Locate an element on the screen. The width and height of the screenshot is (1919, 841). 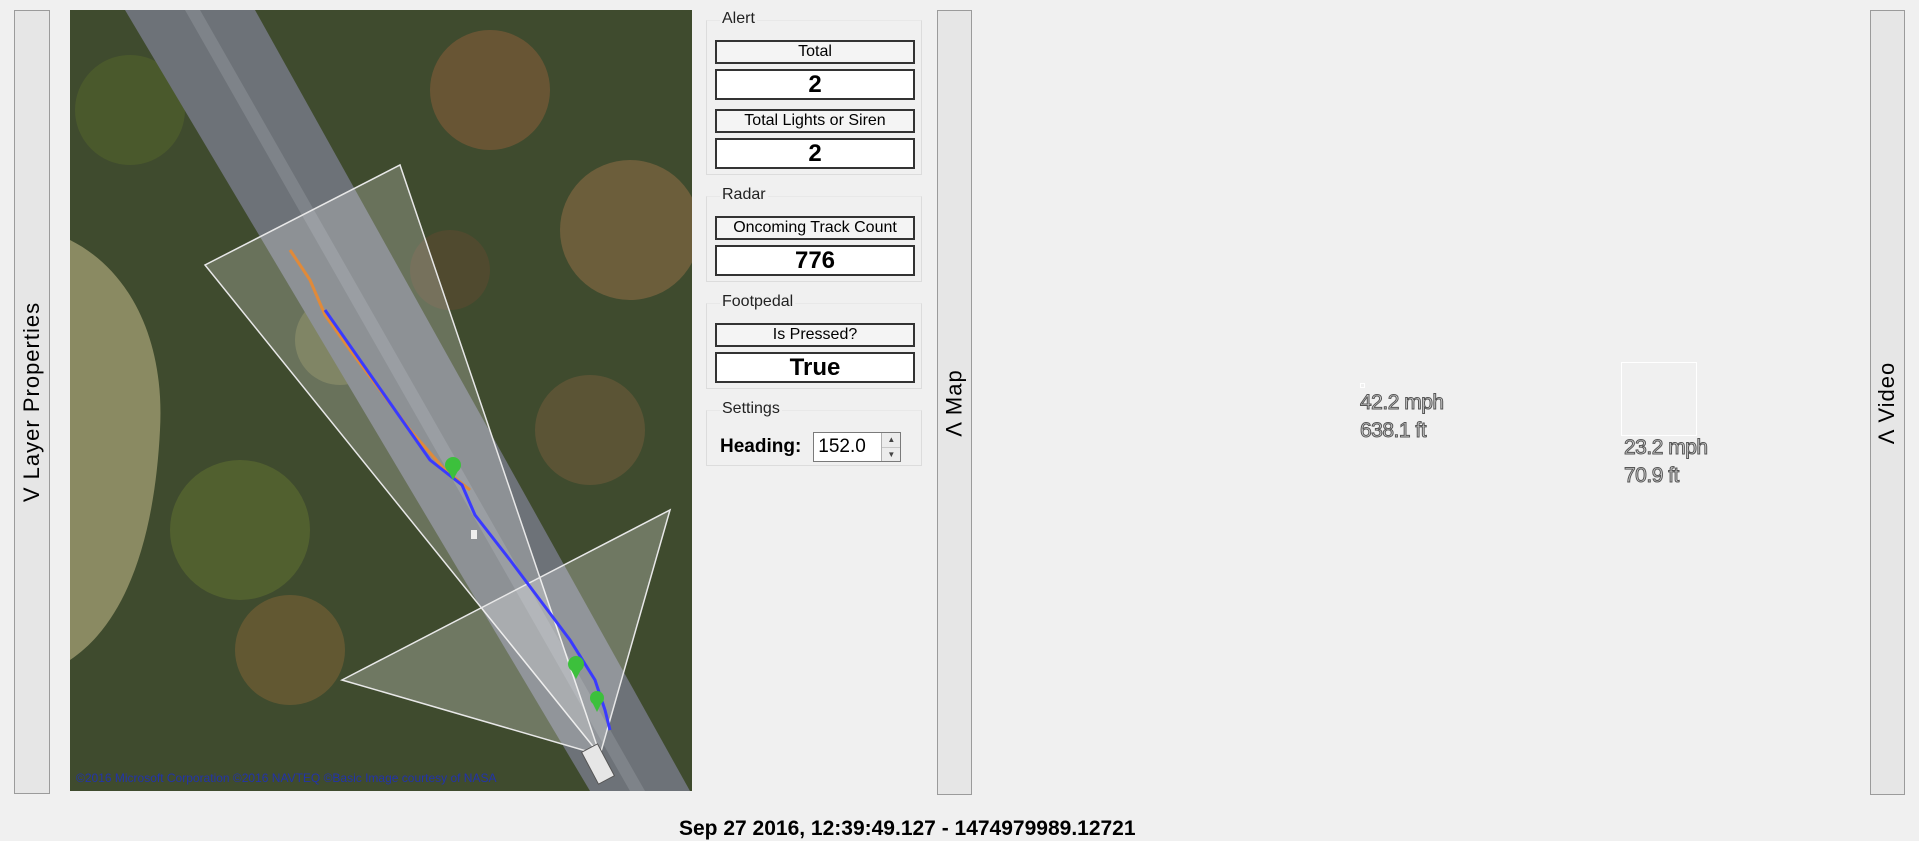
heading-spinner: 152.0 ▲ ▼ is located at coordinates (857, 447).